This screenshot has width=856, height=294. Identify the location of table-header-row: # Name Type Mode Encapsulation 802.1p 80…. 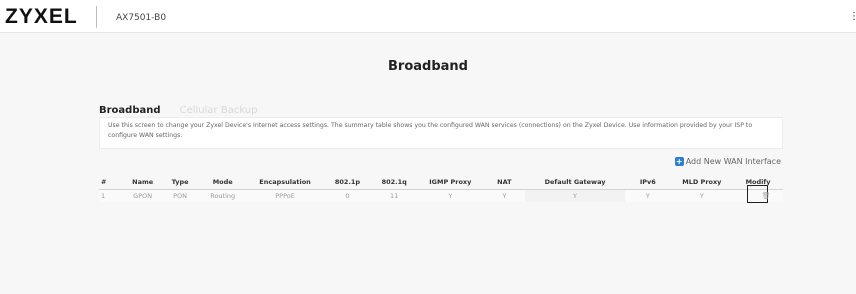
(441, 182).